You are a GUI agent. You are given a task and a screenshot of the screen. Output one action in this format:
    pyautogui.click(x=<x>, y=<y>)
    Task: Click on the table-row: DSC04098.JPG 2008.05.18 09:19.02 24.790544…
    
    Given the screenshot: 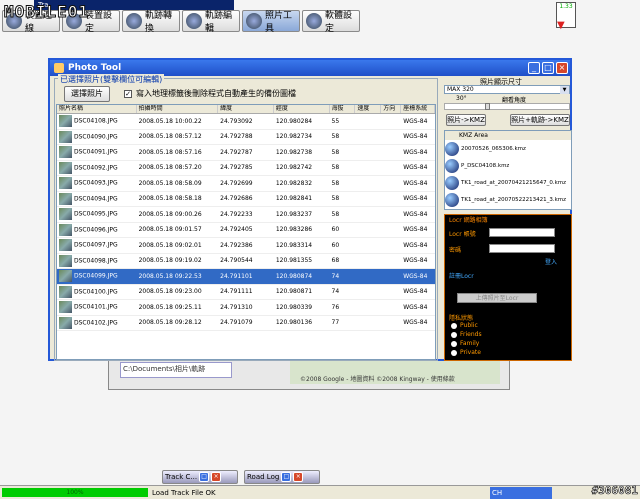 What is the action you would take?
    pyautogui.click(x=246, y=261)
    